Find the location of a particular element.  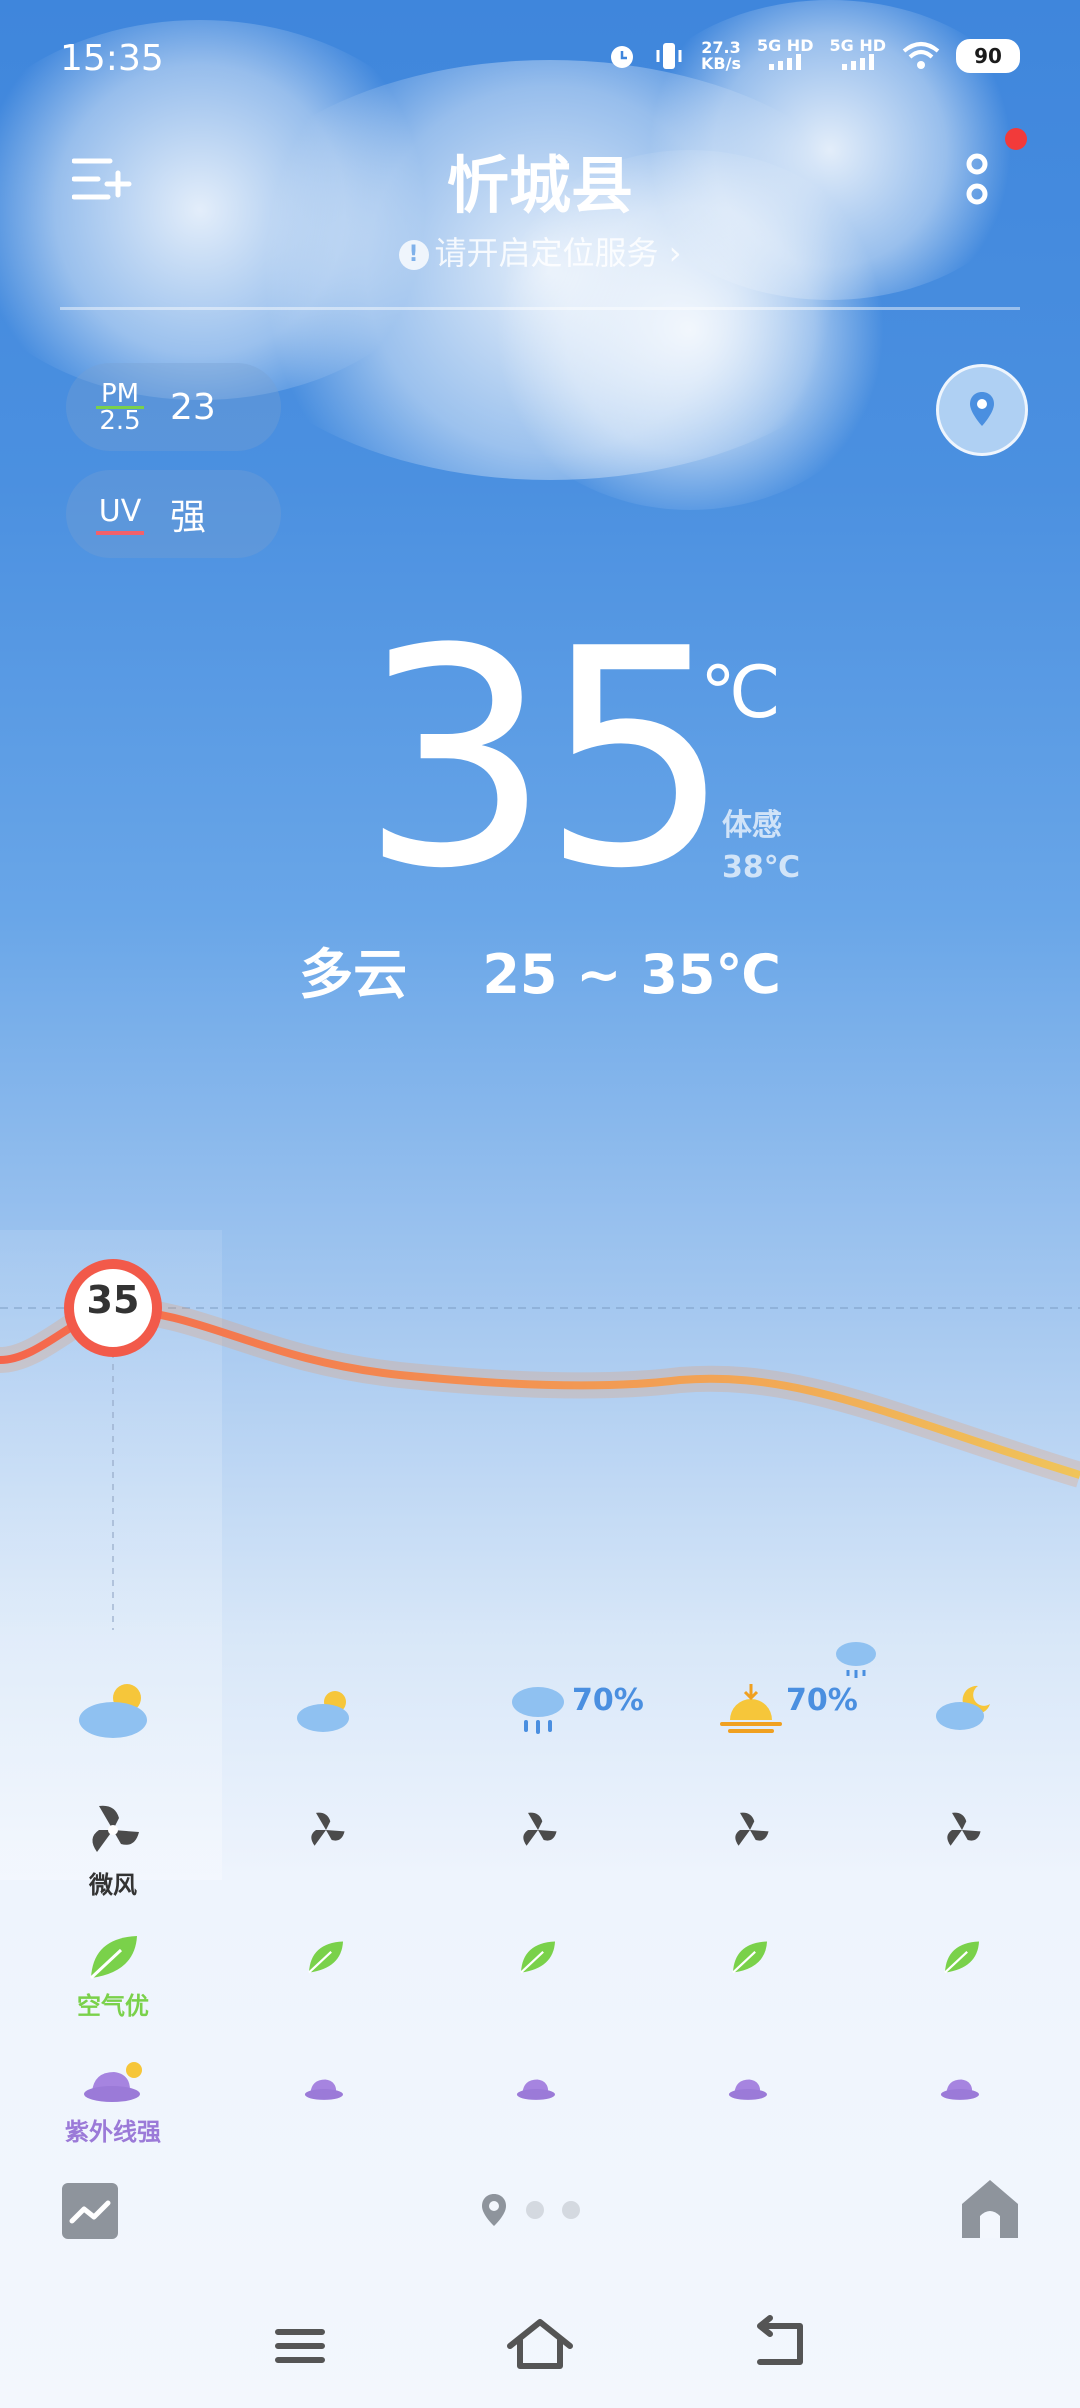

notification-dot is located at coordinates (1016, 139).